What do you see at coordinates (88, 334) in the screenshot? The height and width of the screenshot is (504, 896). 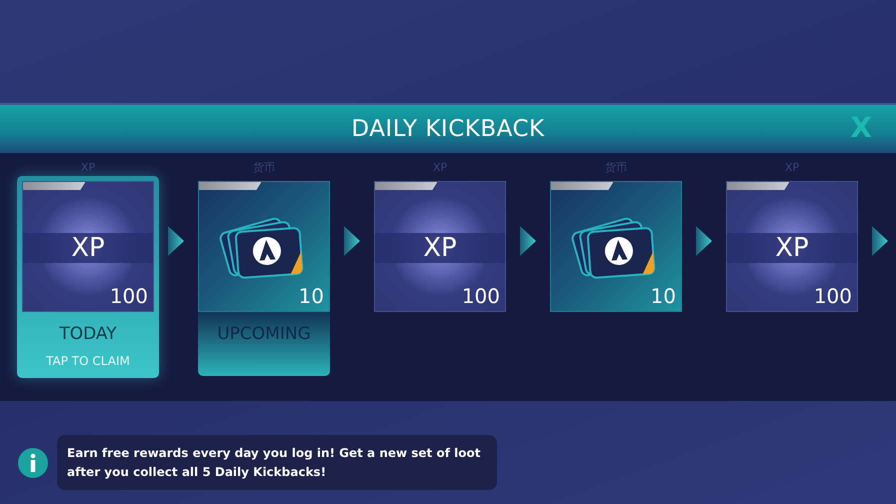 I see `status-label: TODAY` at bounding box center [88, 334].